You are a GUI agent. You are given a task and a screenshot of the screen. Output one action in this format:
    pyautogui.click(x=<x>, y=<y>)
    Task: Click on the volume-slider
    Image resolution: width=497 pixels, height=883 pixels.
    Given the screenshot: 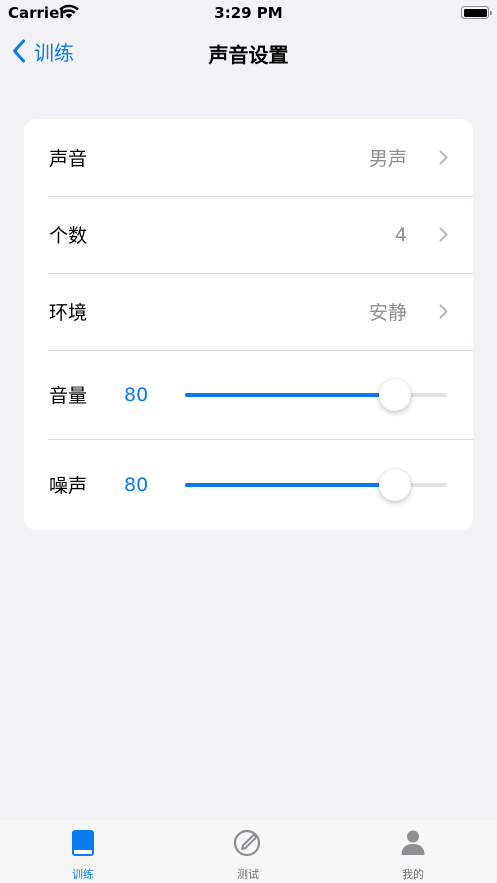 What is the action you would take?
    pyautogui.click(x=316, y=394)
    